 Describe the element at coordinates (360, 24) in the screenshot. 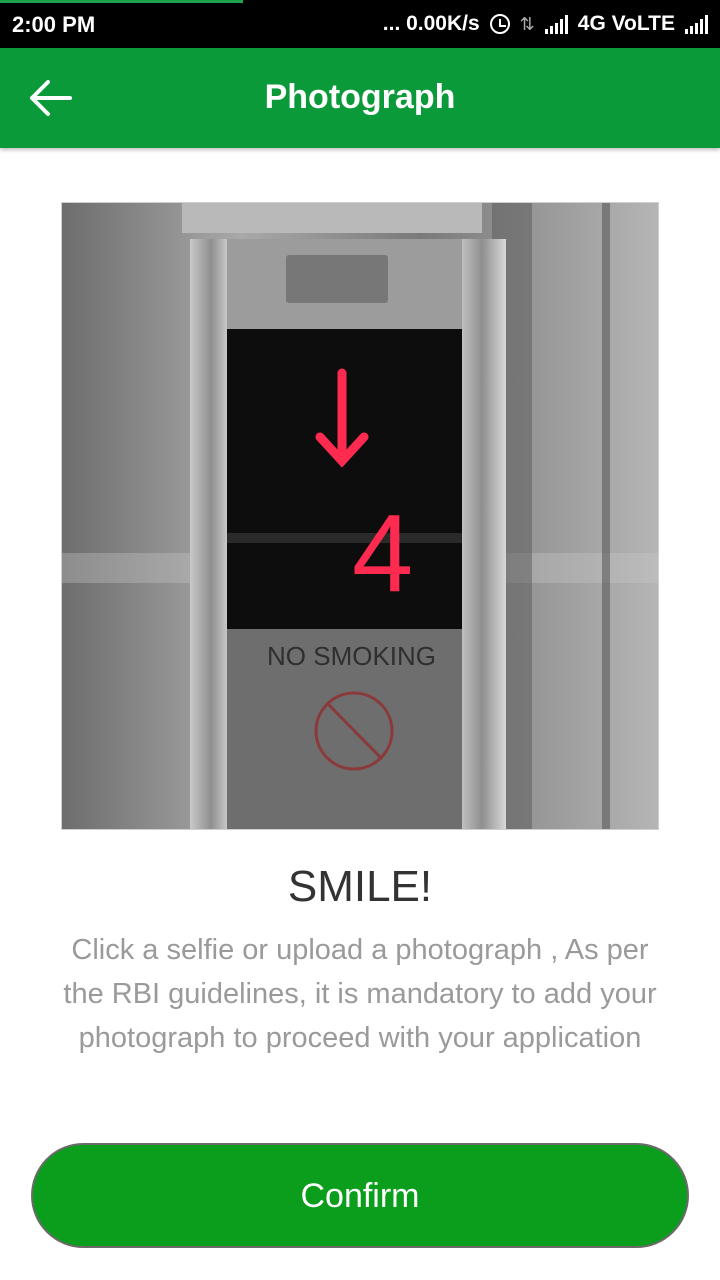

I see `status-bar: 2:00 PM ... 0.00K/s ⇅ 4G VoLTE` at that location.